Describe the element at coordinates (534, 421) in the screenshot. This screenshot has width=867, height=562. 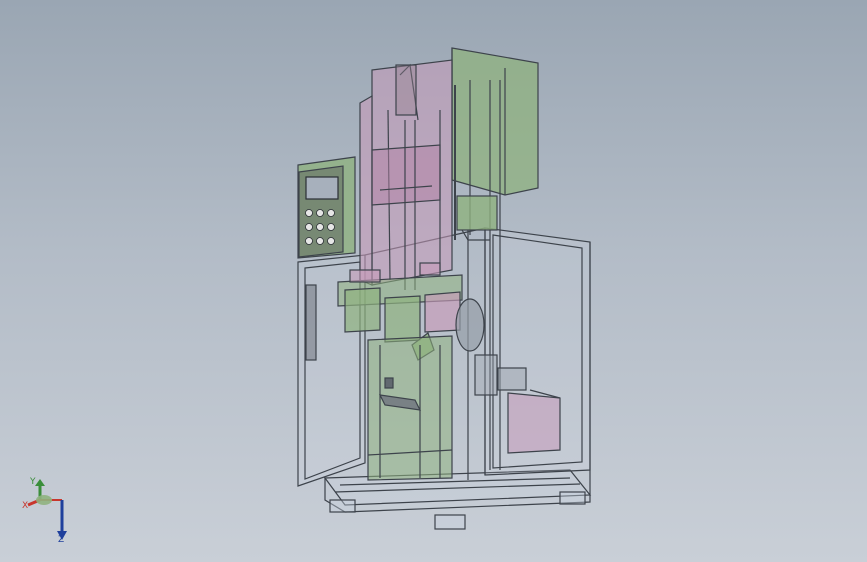
I see `motor-block` at that location.